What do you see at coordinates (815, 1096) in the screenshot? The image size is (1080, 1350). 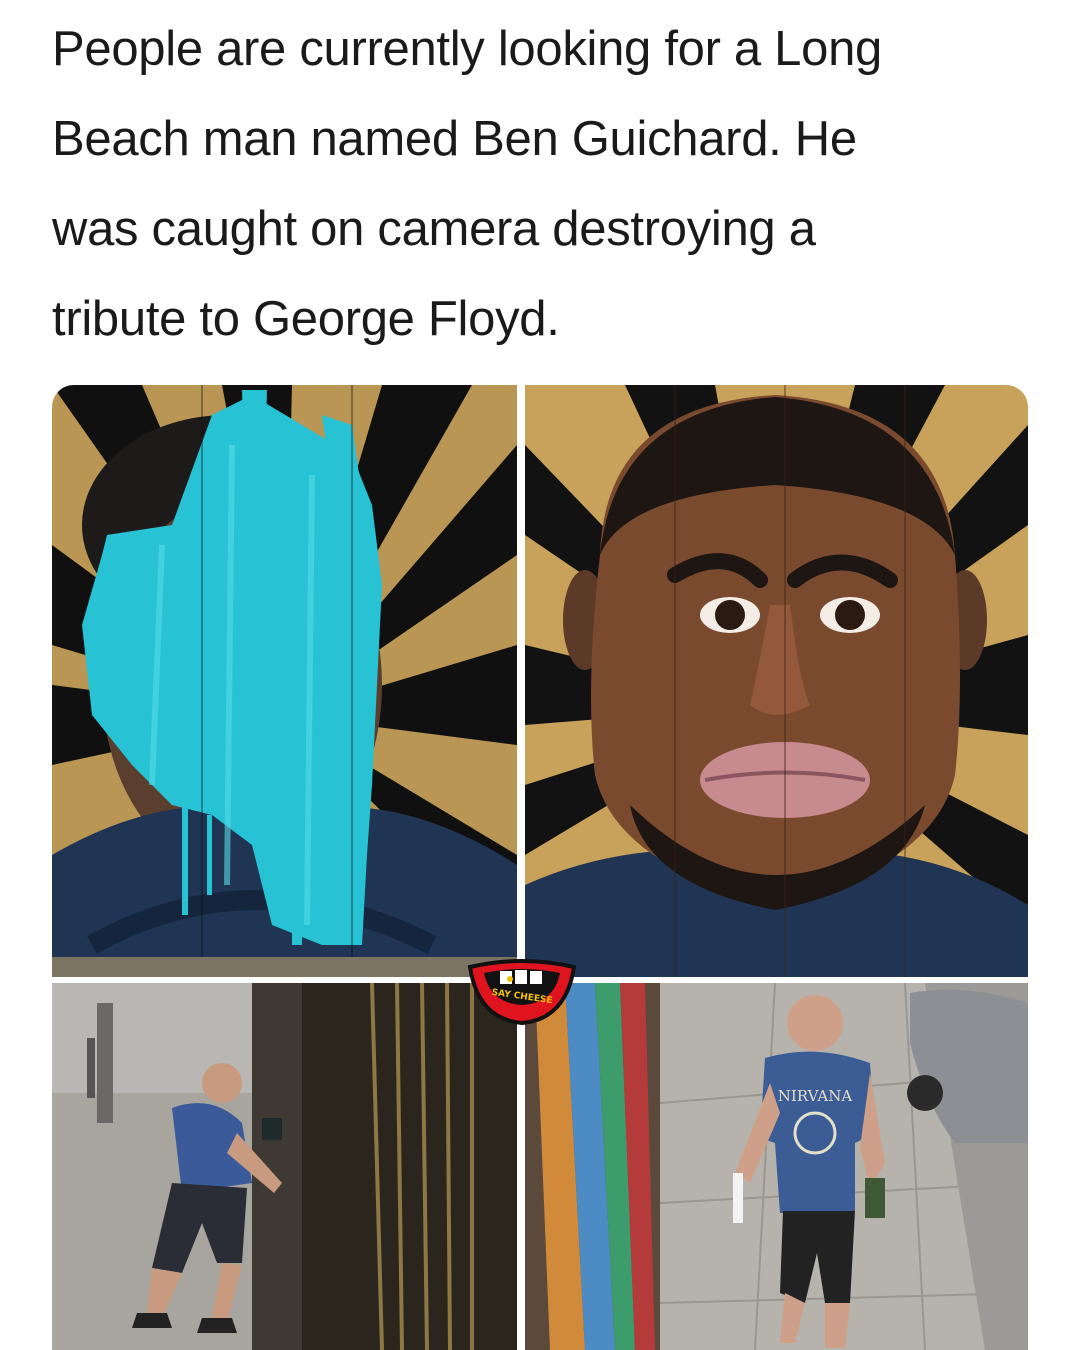 I see `shirt-text: NIRVANA` at bounding box center [815, 1096].